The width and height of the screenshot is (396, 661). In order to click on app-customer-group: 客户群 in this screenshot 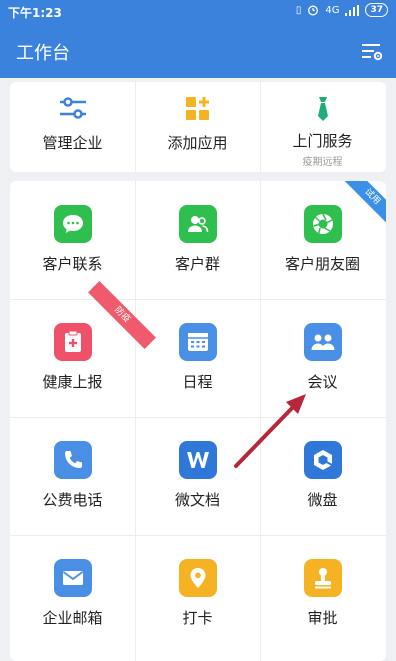, I will do `click(197, 239)`.